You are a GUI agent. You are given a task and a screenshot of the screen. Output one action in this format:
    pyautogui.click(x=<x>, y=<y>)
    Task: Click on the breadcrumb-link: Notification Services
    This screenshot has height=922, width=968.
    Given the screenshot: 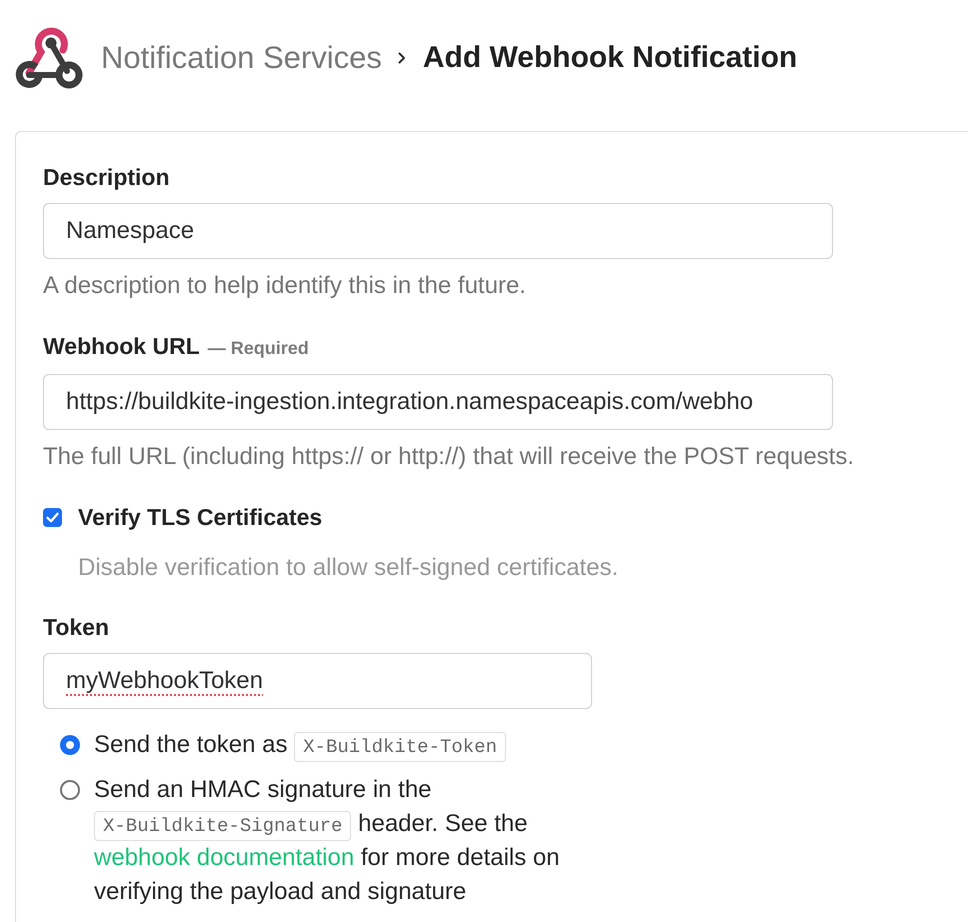 What is the action you would take?
    pyautogui.click(x=241, y=58)
    